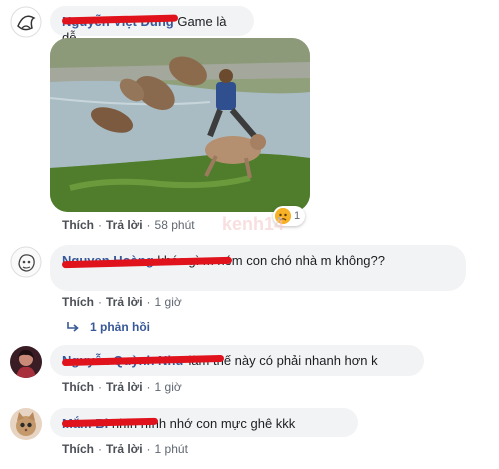  What do you see at coordinates (175, 225) in the screenshot?
I see `comment-time: 58 phút` at bounding box center [175, 225].